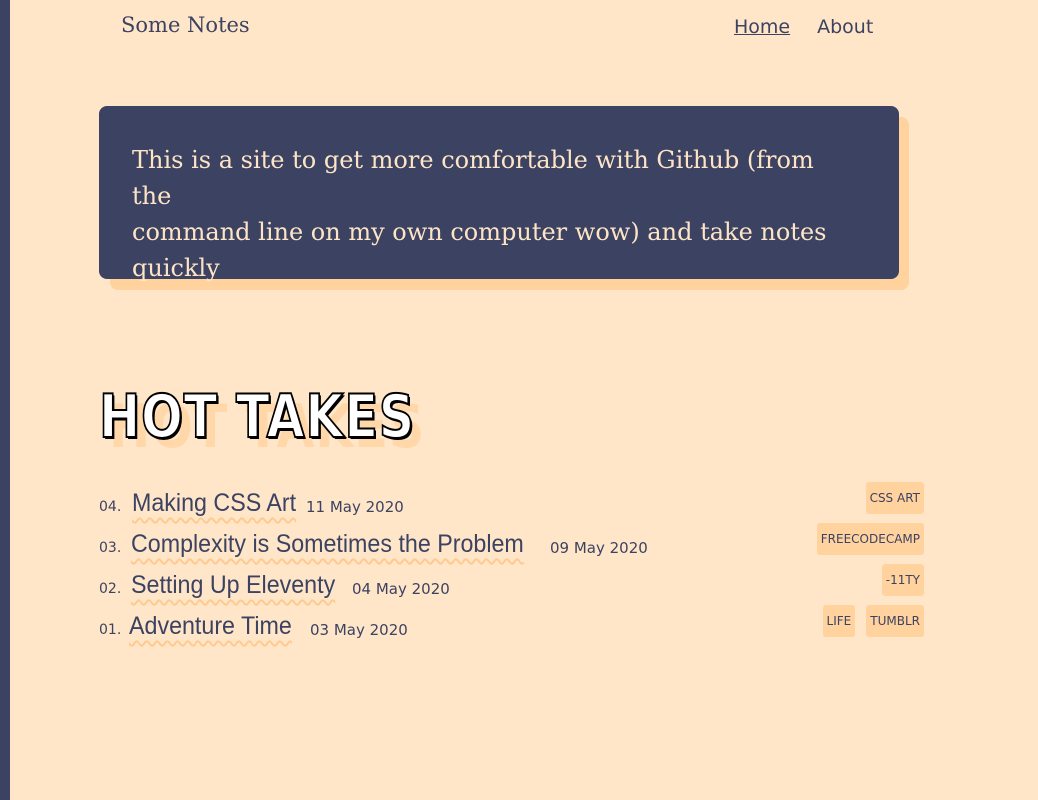 The height and width of the screenshot is (800, 1038). I want to click on tag-badge: -11TY, so click(902, 580).